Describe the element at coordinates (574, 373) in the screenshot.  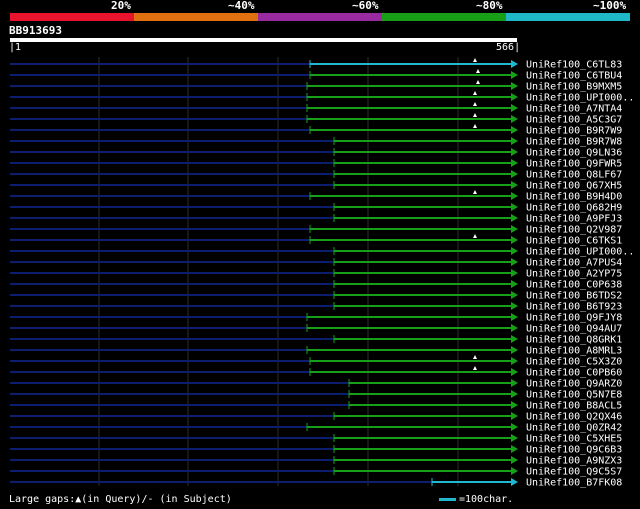
I see `hit-label: UniRef100_C0PB60` at that location.